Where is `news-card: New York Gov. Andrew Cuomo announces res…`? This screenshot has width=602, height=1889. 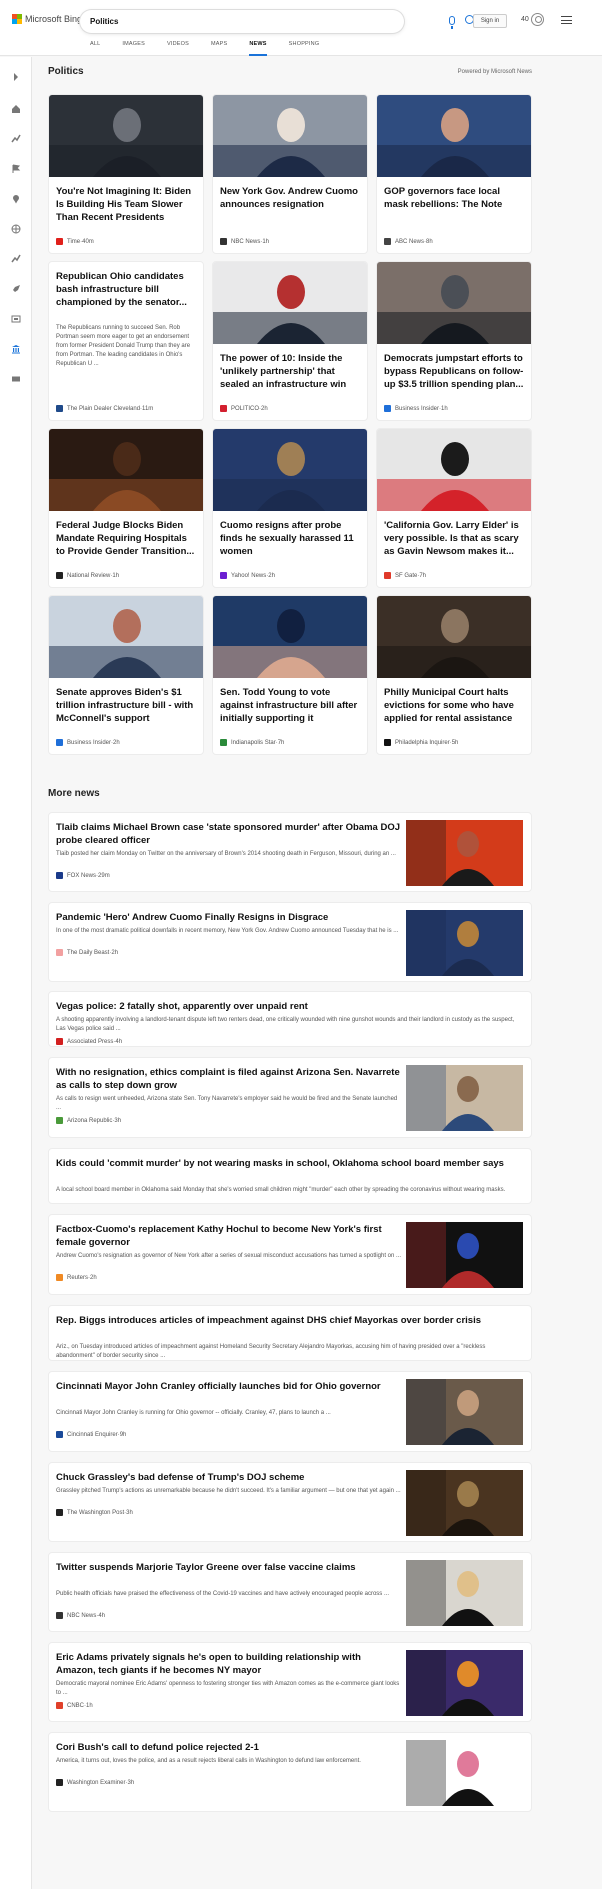 news-card: New York Gov. Andrew Cuomo announces res… is located at coordinates (290, 174).